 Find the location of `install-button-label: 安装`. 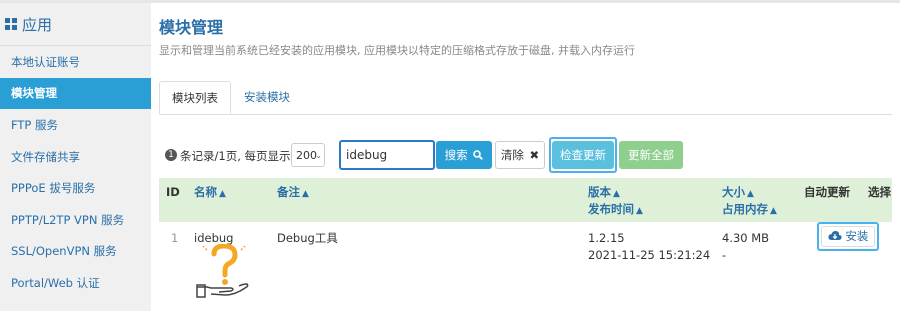

install-button-label: 安装 is located at coordinates (857, 236).